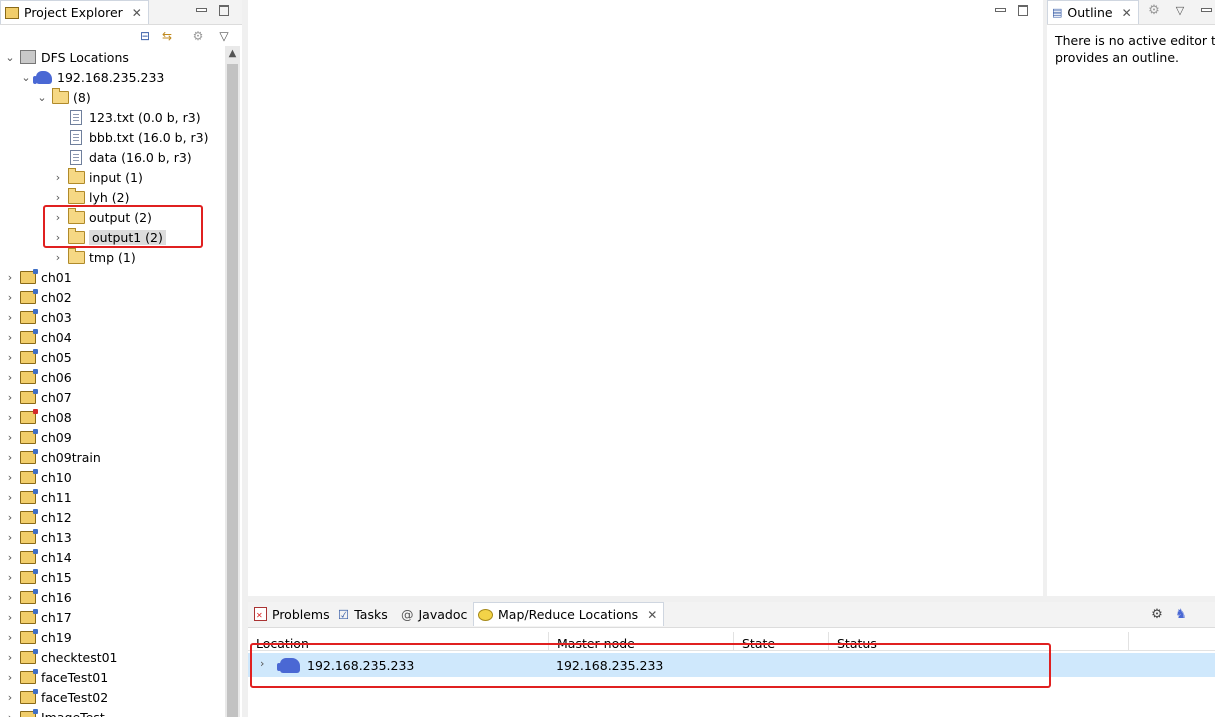 This screenshot has height=717, width=1215. What do you see at coordinates (232, 390) in the screenshot?
I see `scrollbar-thumb` at bounding box center [232, 390].